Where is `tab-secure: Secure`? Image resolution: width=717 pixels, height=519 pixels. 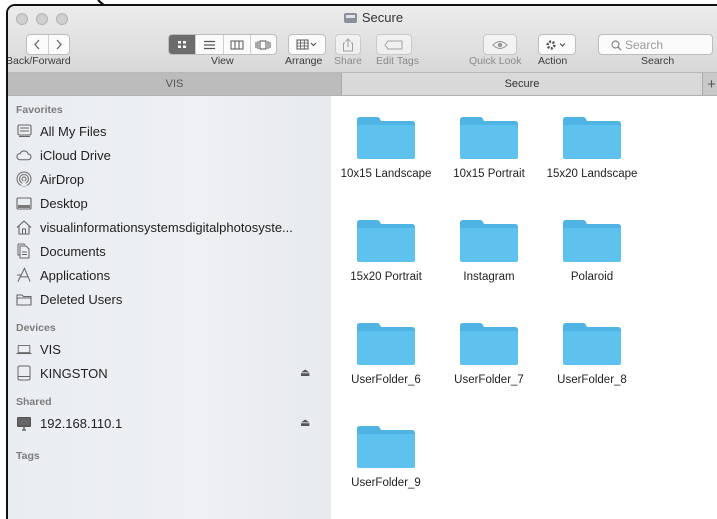 tab-secure: Secure is located at coordinates (522, 84).